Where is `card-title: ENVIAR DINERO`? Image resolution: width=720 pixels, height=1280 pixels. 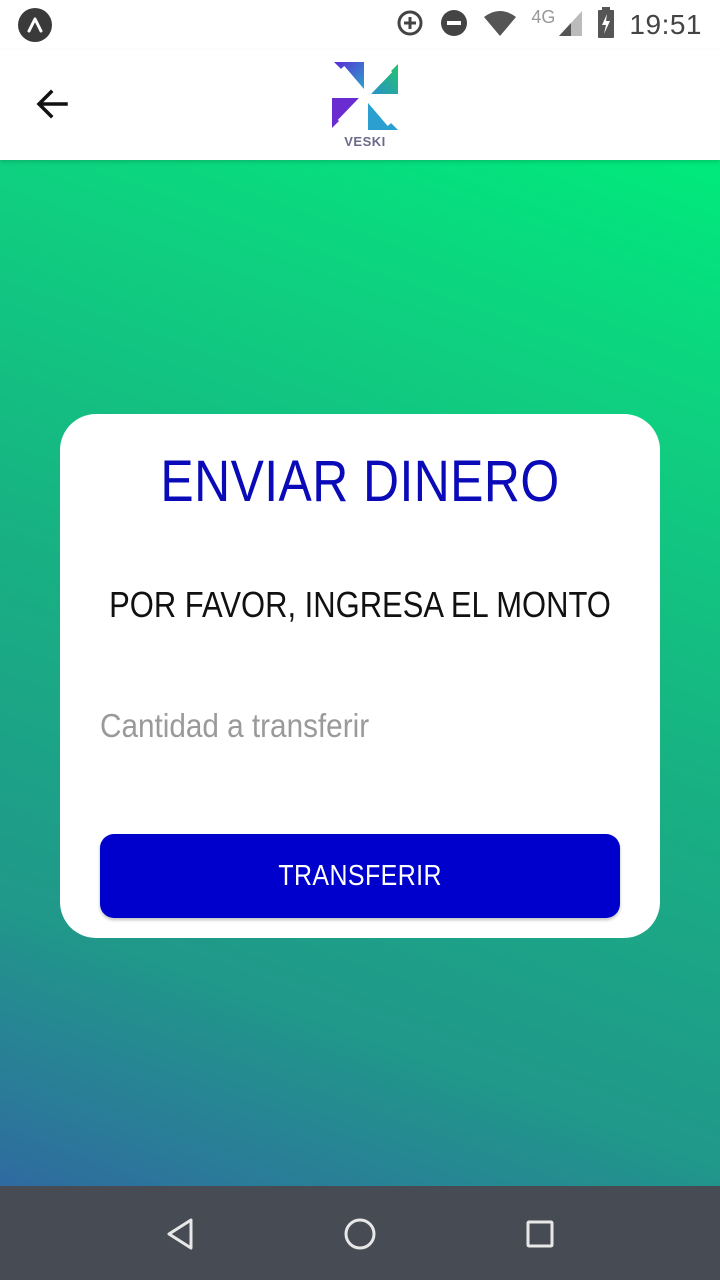 card-title: ENVIAR DINERO is located at coordinates (360, 481).